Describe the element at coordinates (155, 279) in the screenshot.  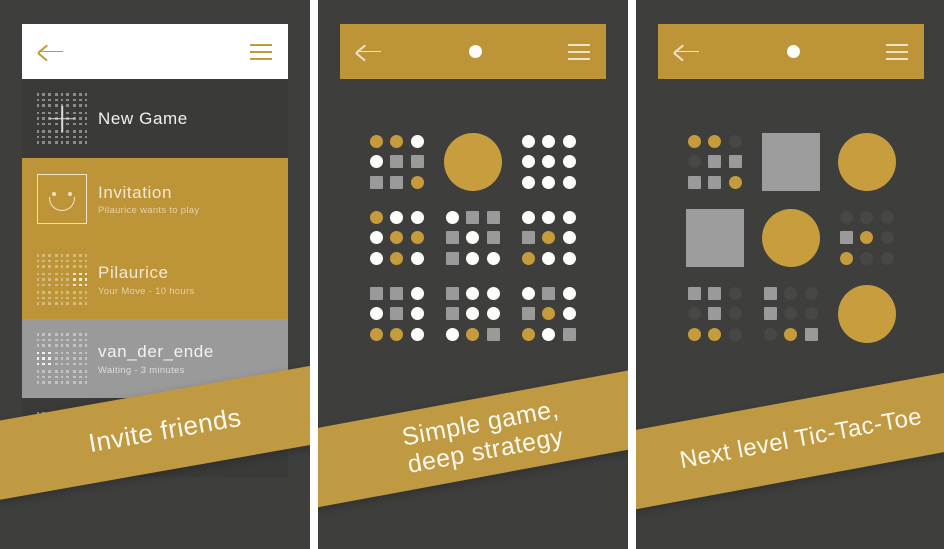
I see `list-item-pilaurice: Pilaurice Your Move - 10 hours` at that location.